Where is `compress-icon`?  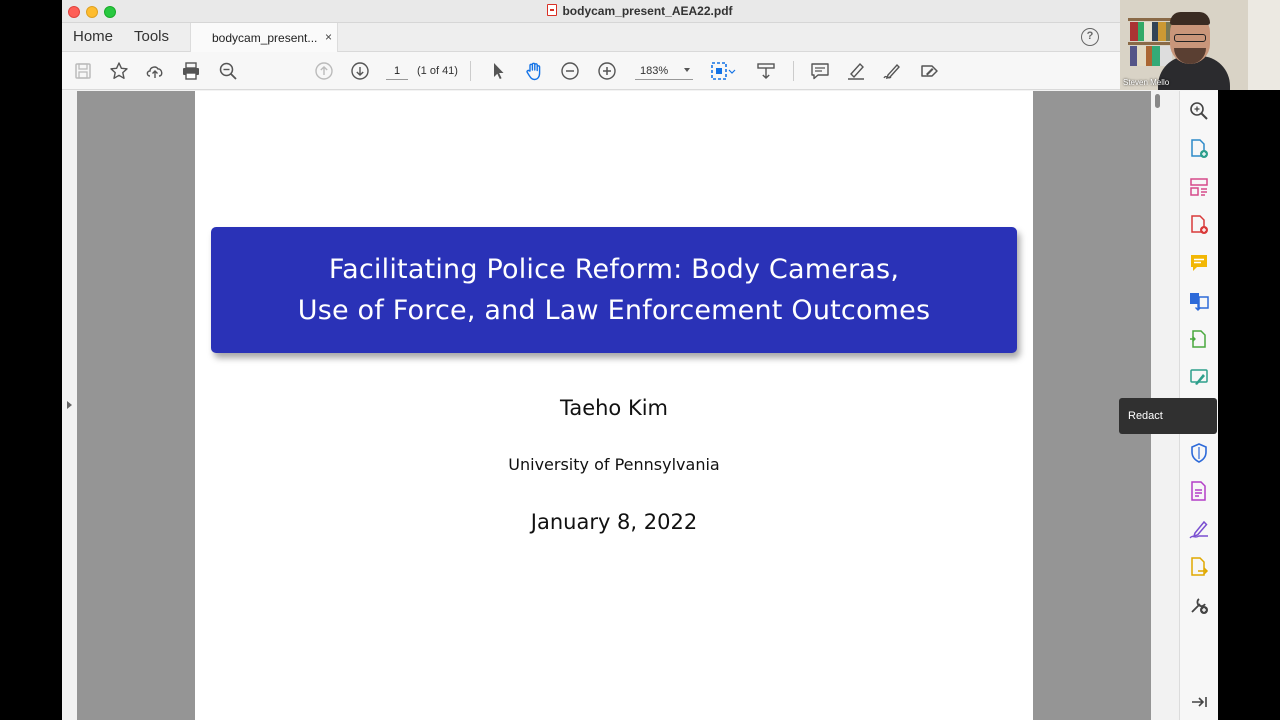
compress-icon is located at coordinates (1199, 339).